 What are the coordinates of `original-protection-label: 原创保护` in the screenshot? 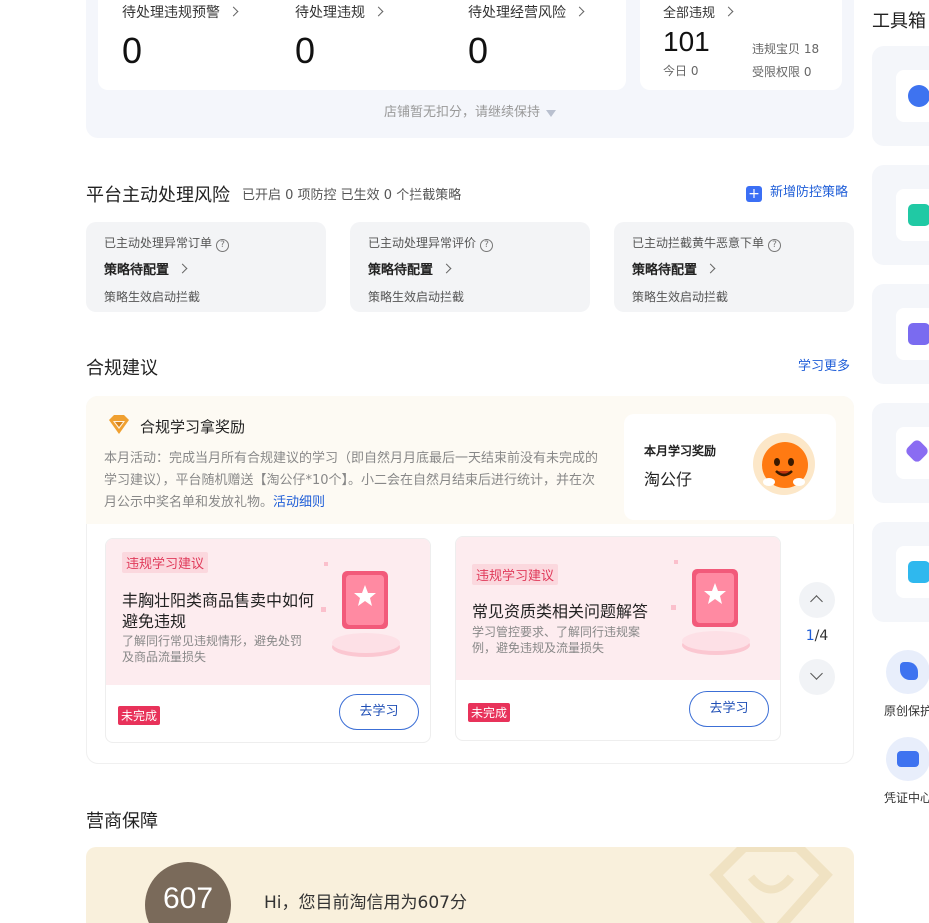 It's located at (906, 710).